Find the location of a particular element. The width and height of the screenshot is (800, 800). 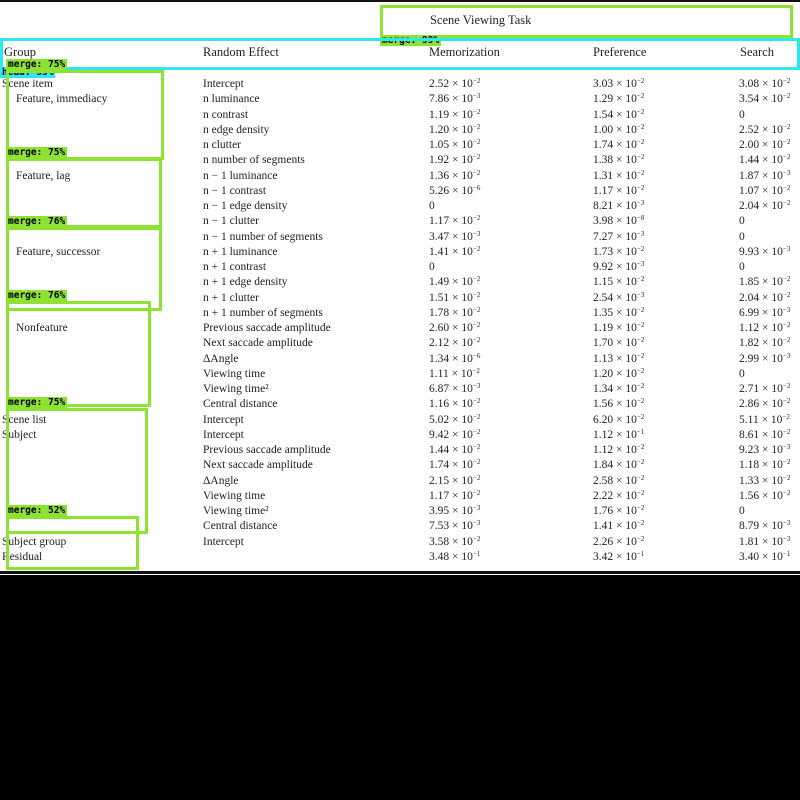

cell-mem: 2.12 × 10−2 is located at coordinates (454, 343).